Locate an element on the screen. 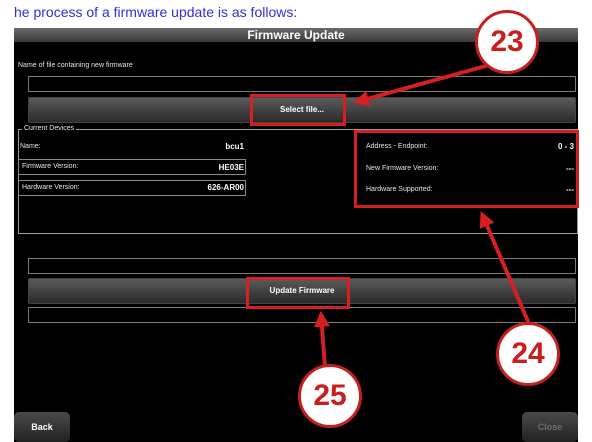 The width and height of the screenshot is (592, 442). progress-field is located at coordinates (302, 266).